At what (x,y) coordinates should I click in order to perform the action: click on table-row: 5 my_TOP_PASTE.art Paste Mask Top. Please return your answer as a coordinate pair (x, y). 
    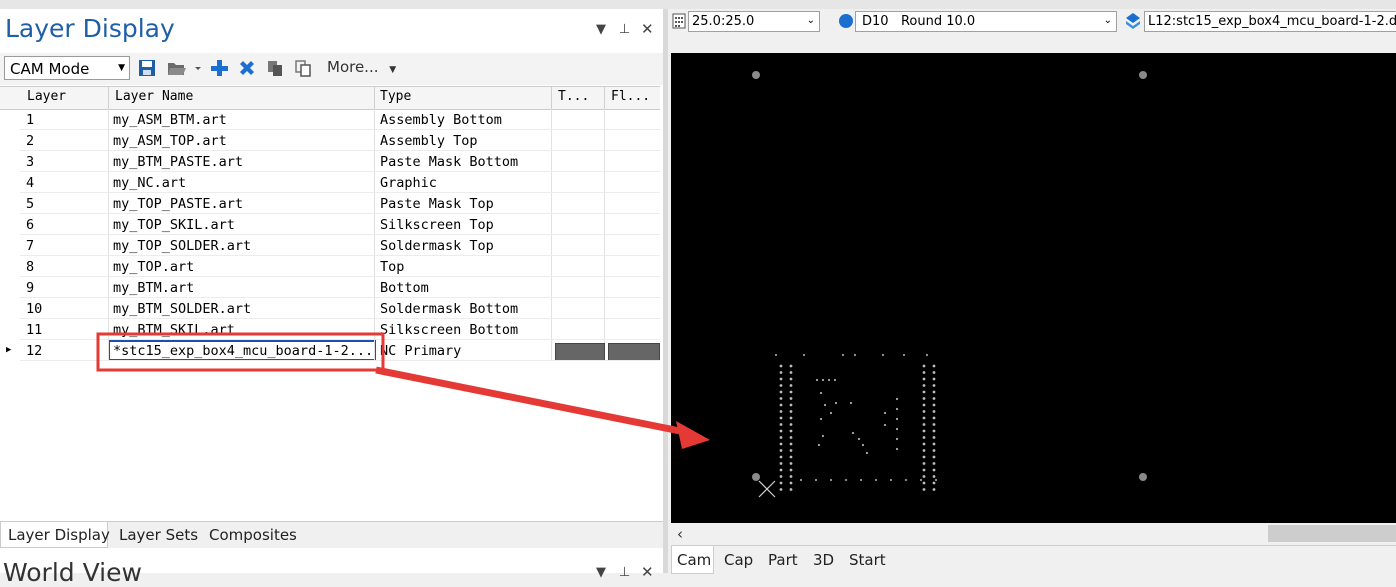
    Looking at the image, I should click on (330, 203).